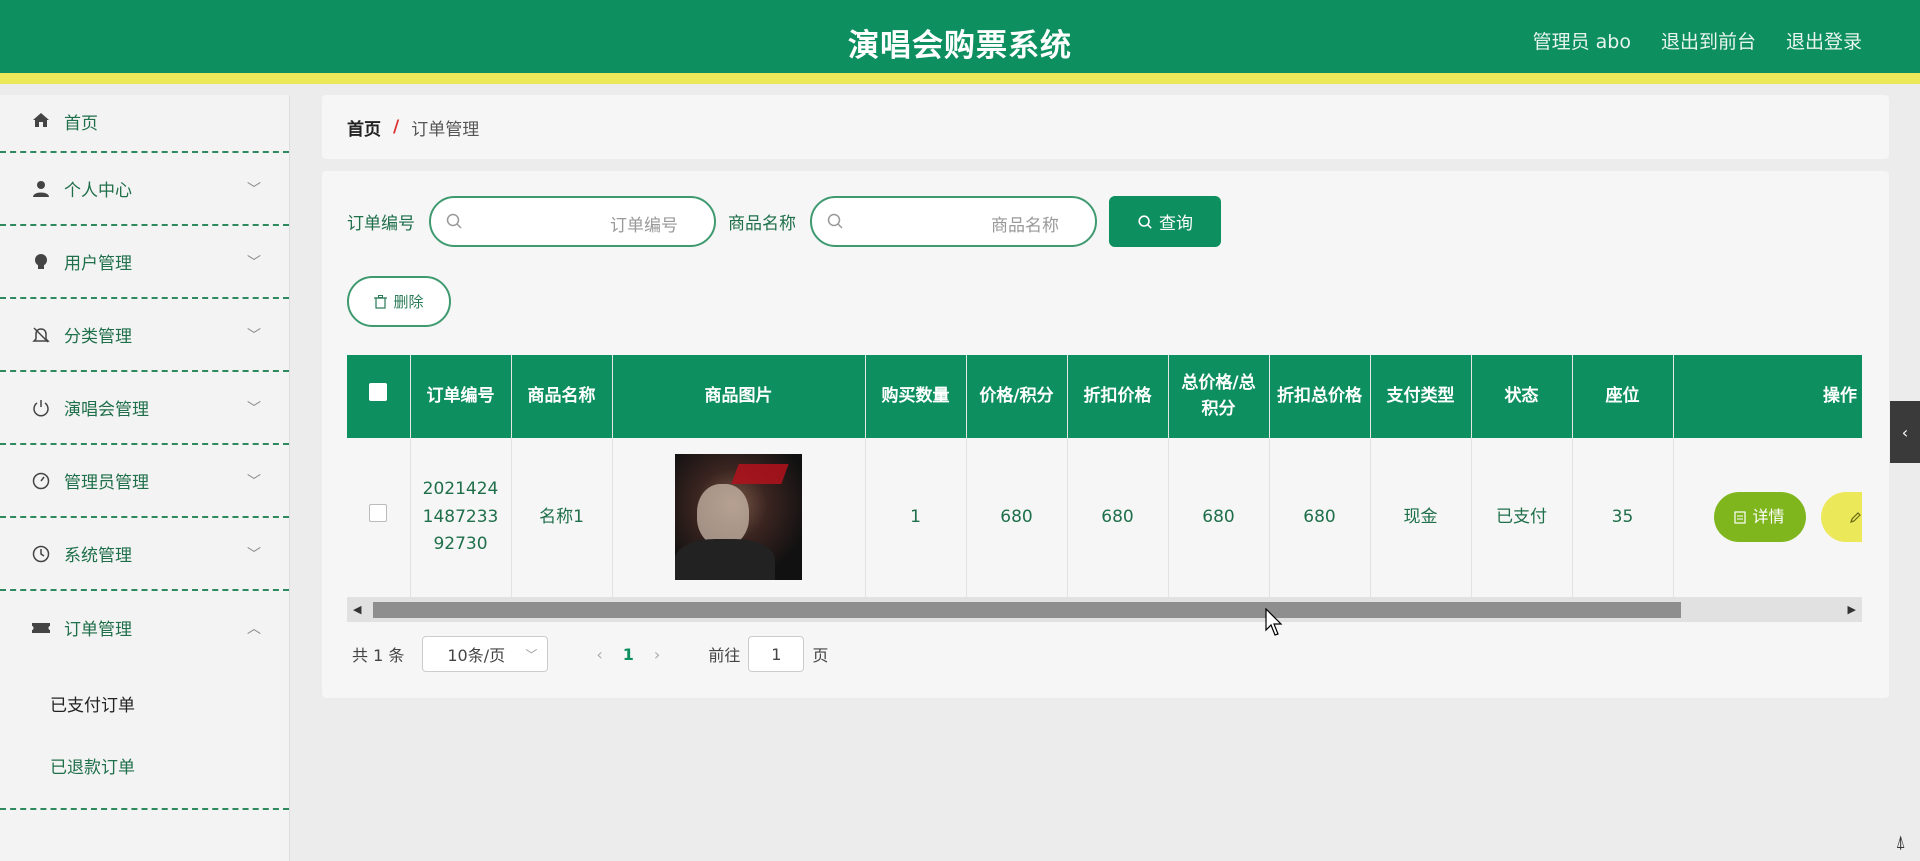 Image resolution: width=1920 pixels, height=861 pixels. Describe the element at coordinates (1219, 396) in the screenshot. I see `column-header: 总价格/总积分` at that location.